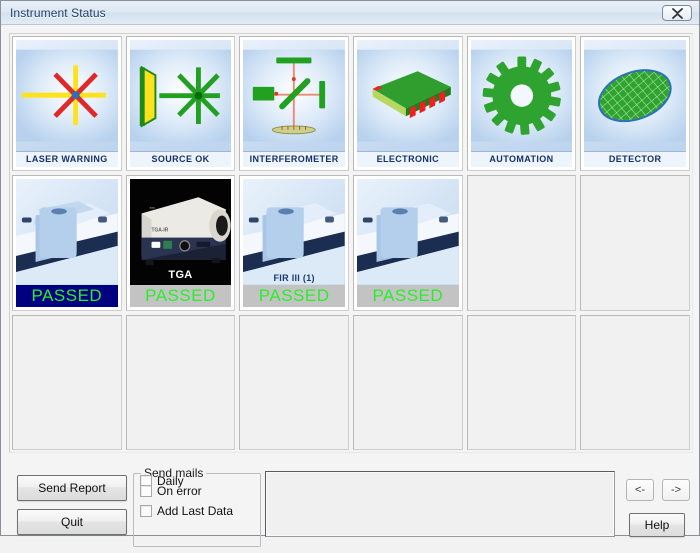  I want to click on add-last-data-label: Add Last Data, so click(195, 511).